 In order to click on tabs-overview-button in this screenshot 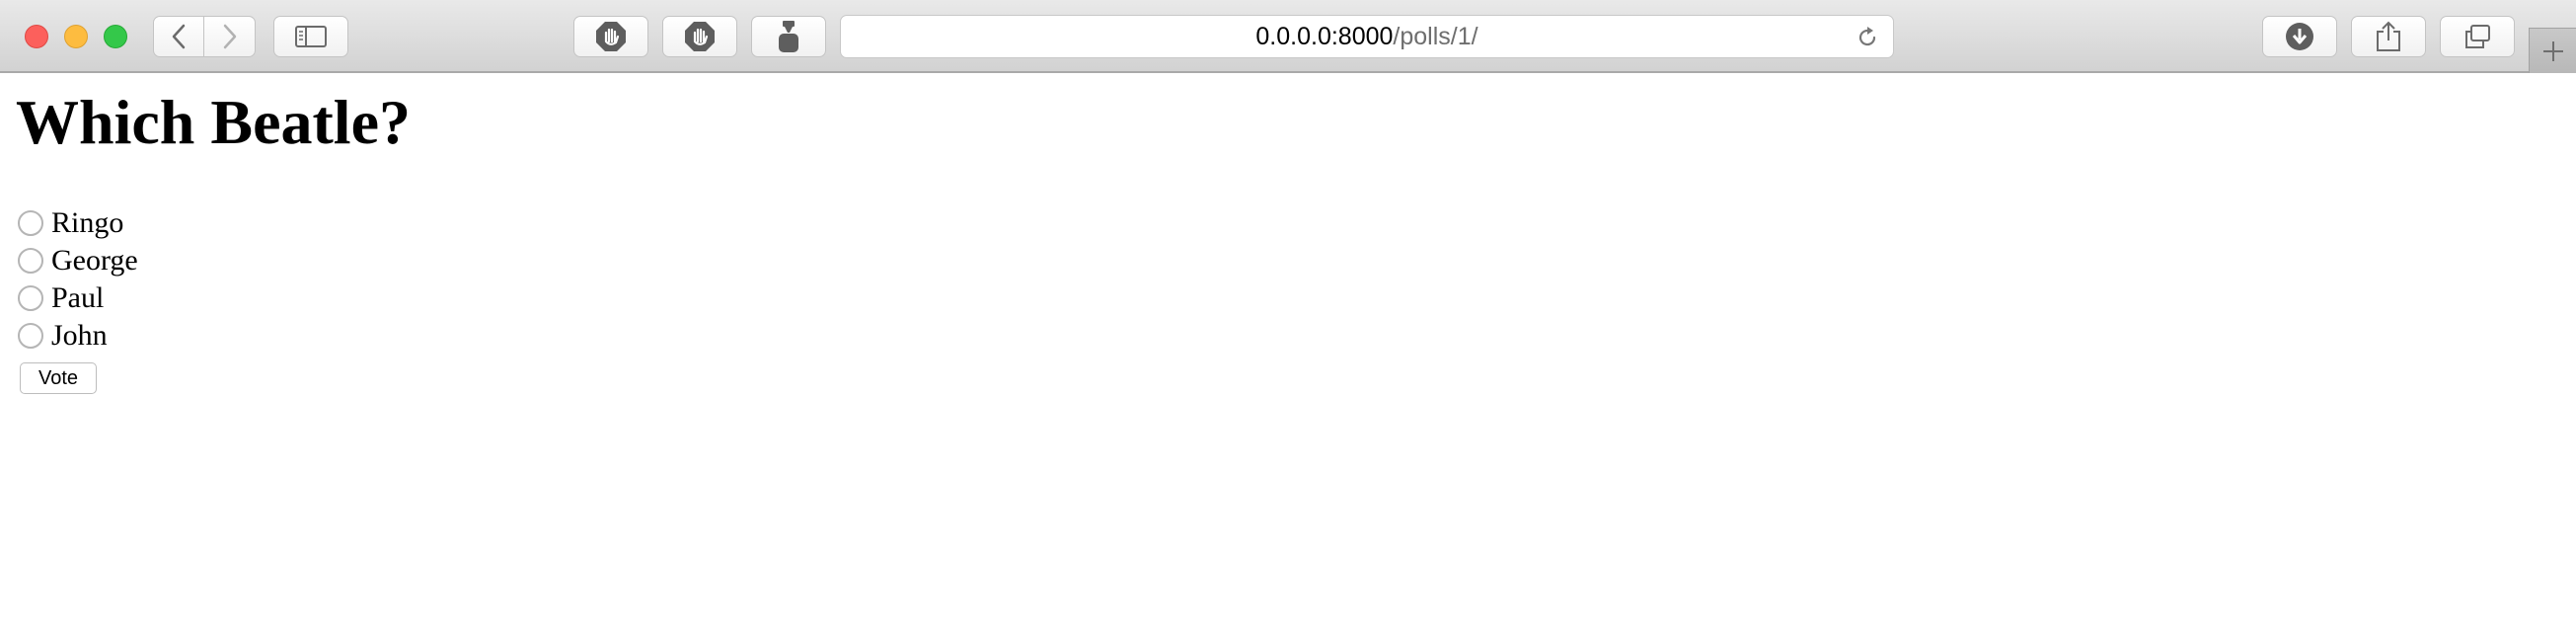, I will do `click(2477, 36)`.